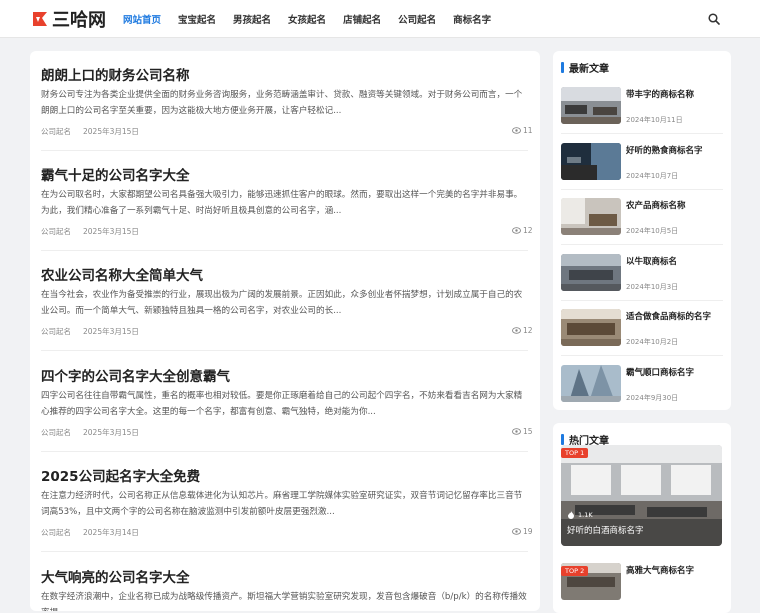 The image size is (760, 613). What do you see at coordinates (417, 19) in the screenshot?
I see `nav-item-company-names: 公司起名` at bounding box center [417, 19].